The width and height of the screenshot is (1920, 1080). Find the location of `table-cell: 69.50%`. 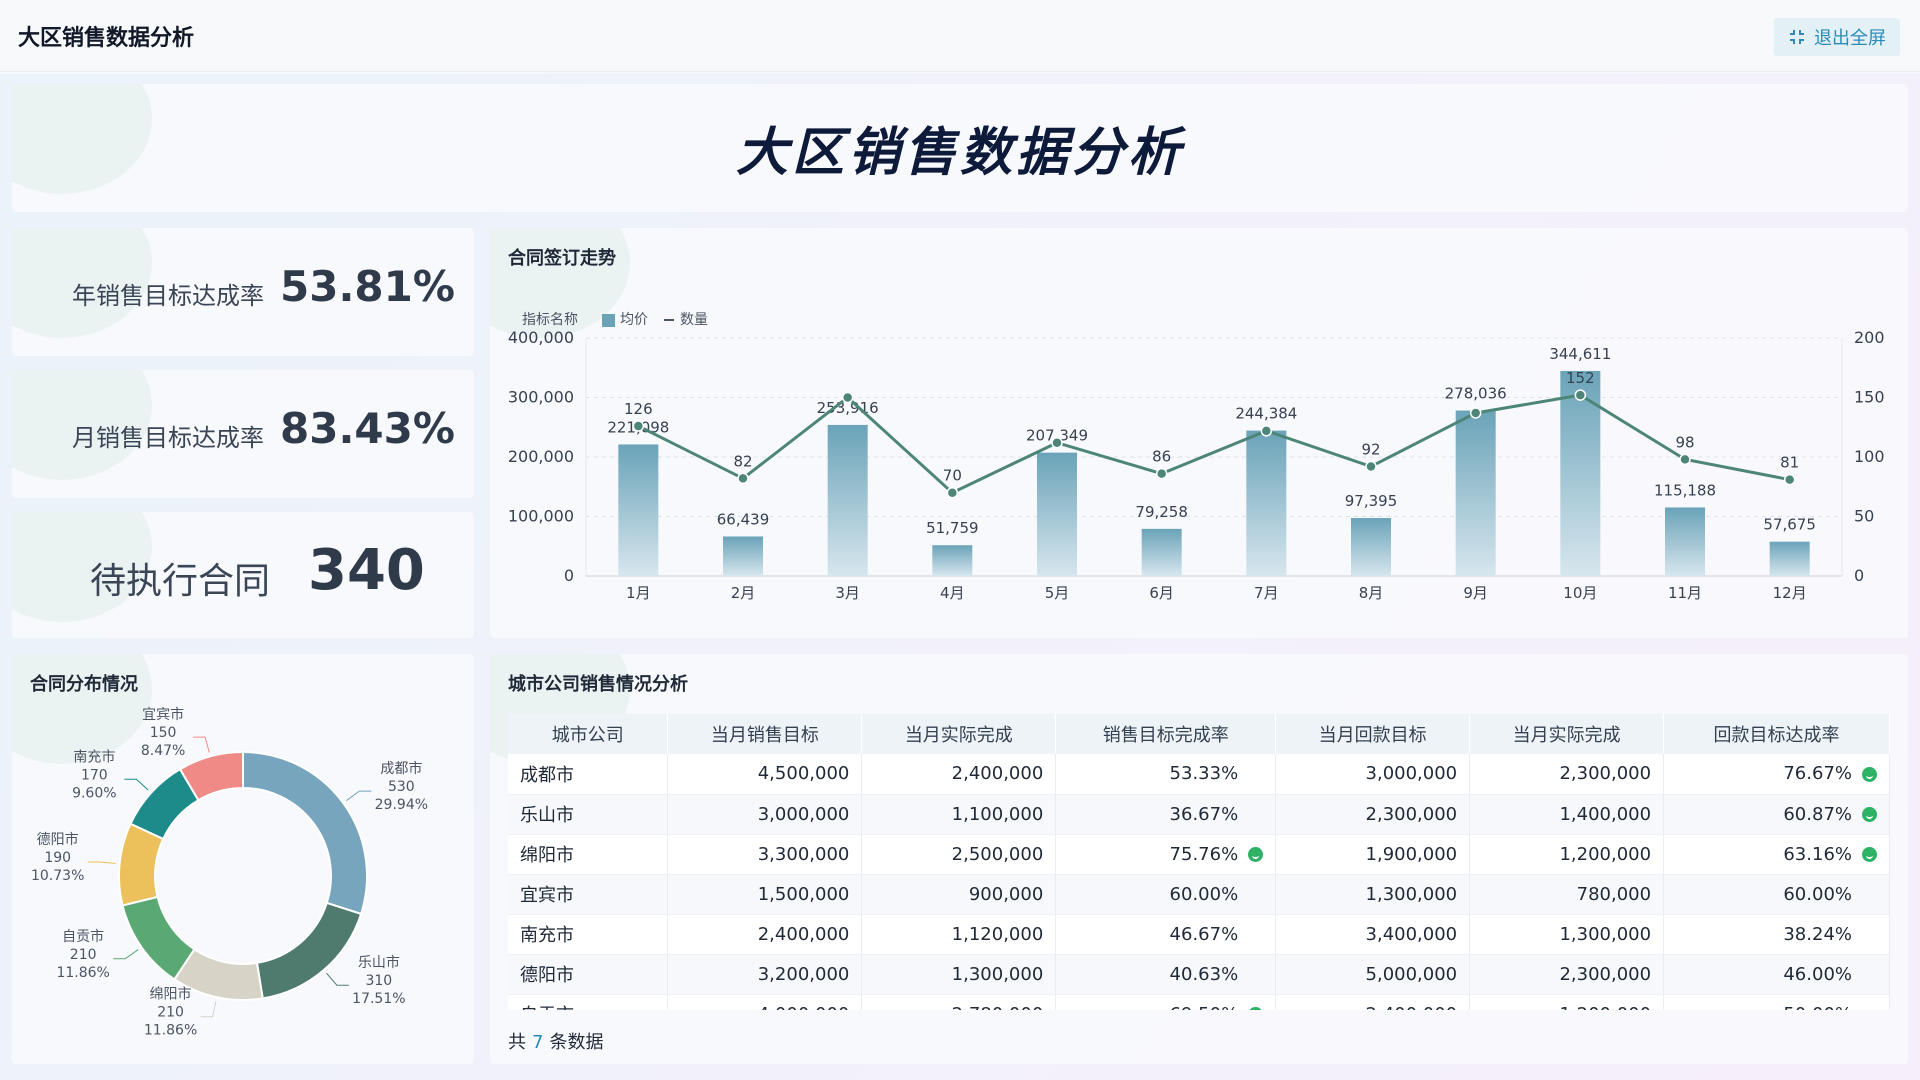

table-cell: 69.50% is located at coordinates (1166, 1002).